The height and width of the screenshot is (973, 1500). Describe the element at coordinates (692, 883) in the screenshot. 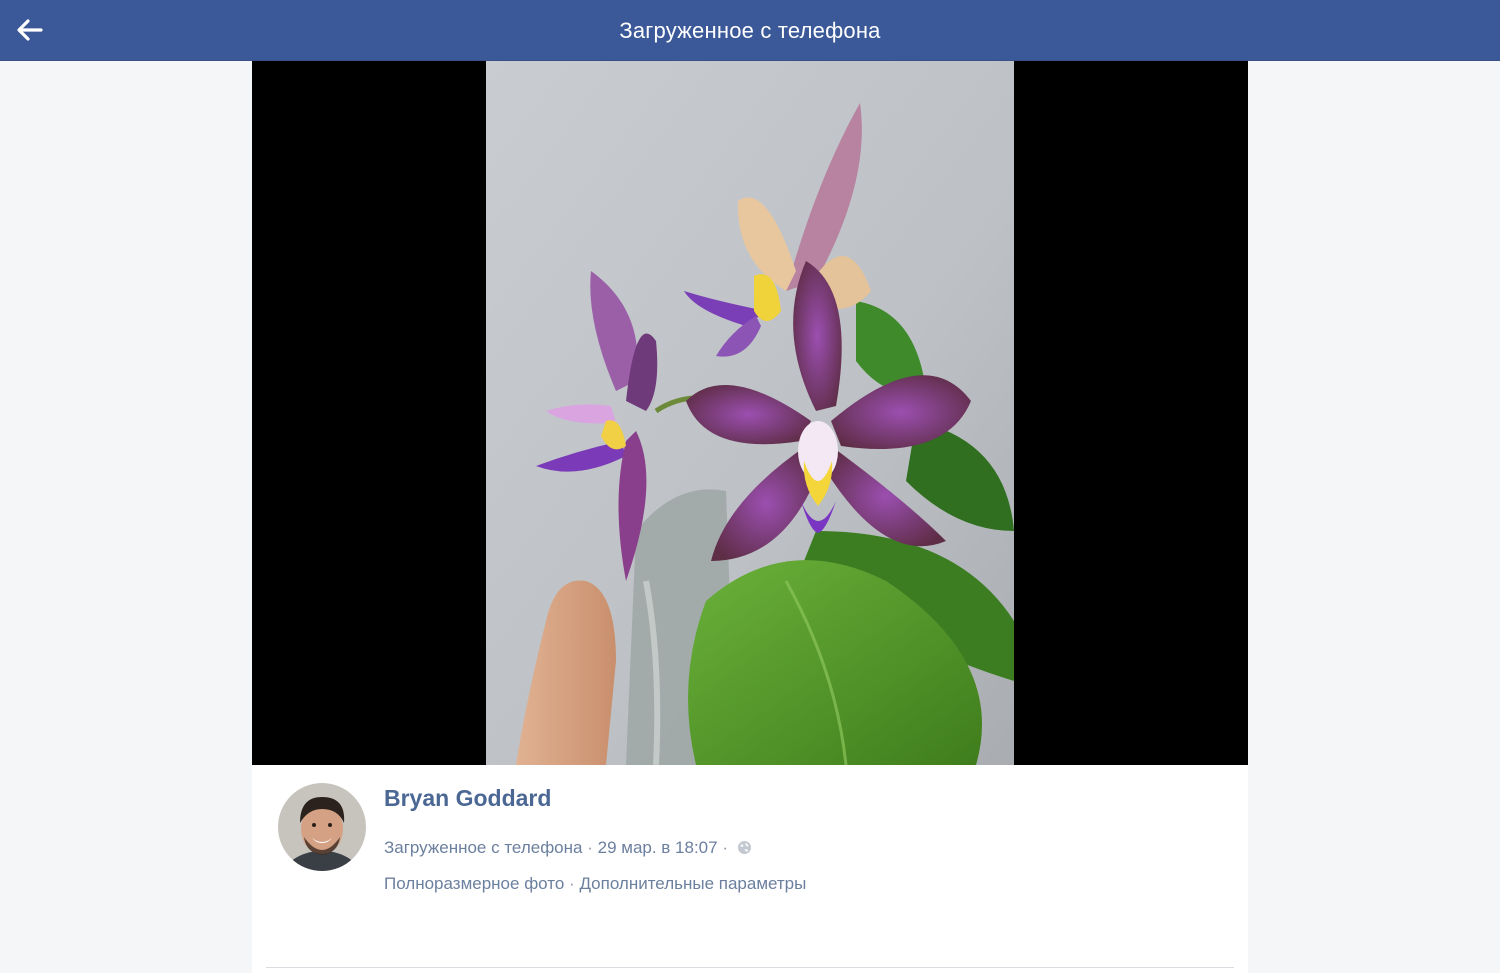

I see `more-options-link: Дополнительные параметры` at that location.